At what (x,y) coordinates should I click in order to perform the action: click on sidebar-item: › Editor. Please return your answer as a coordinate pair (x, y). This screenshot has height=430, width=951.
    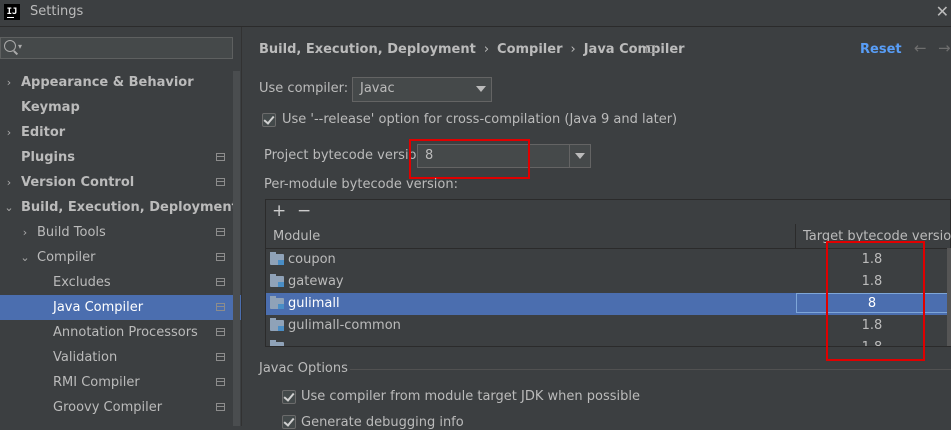
    Looking at the image, I should click on (120, 132).